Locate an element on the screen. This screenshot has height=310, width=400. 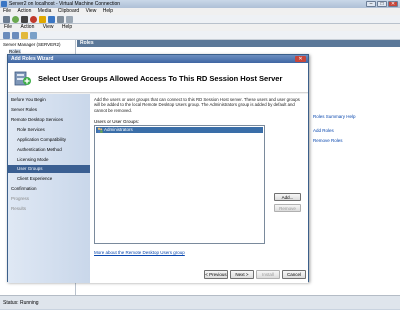
roles-panel-header: Roles is located at coordinates (238, 43).